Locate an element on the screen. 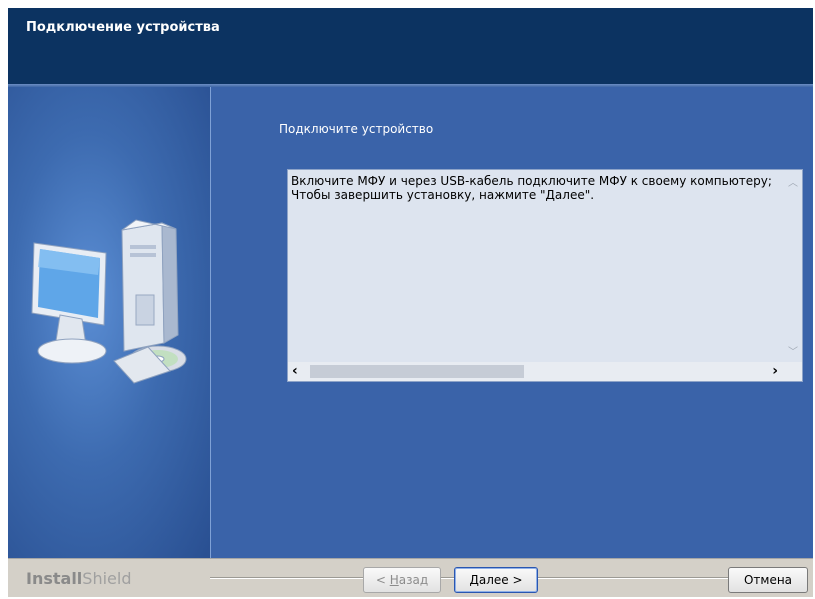 The width and height of the screenshot is (815, 599). computer-with-cd-icon is located at coordinates (109, 301).